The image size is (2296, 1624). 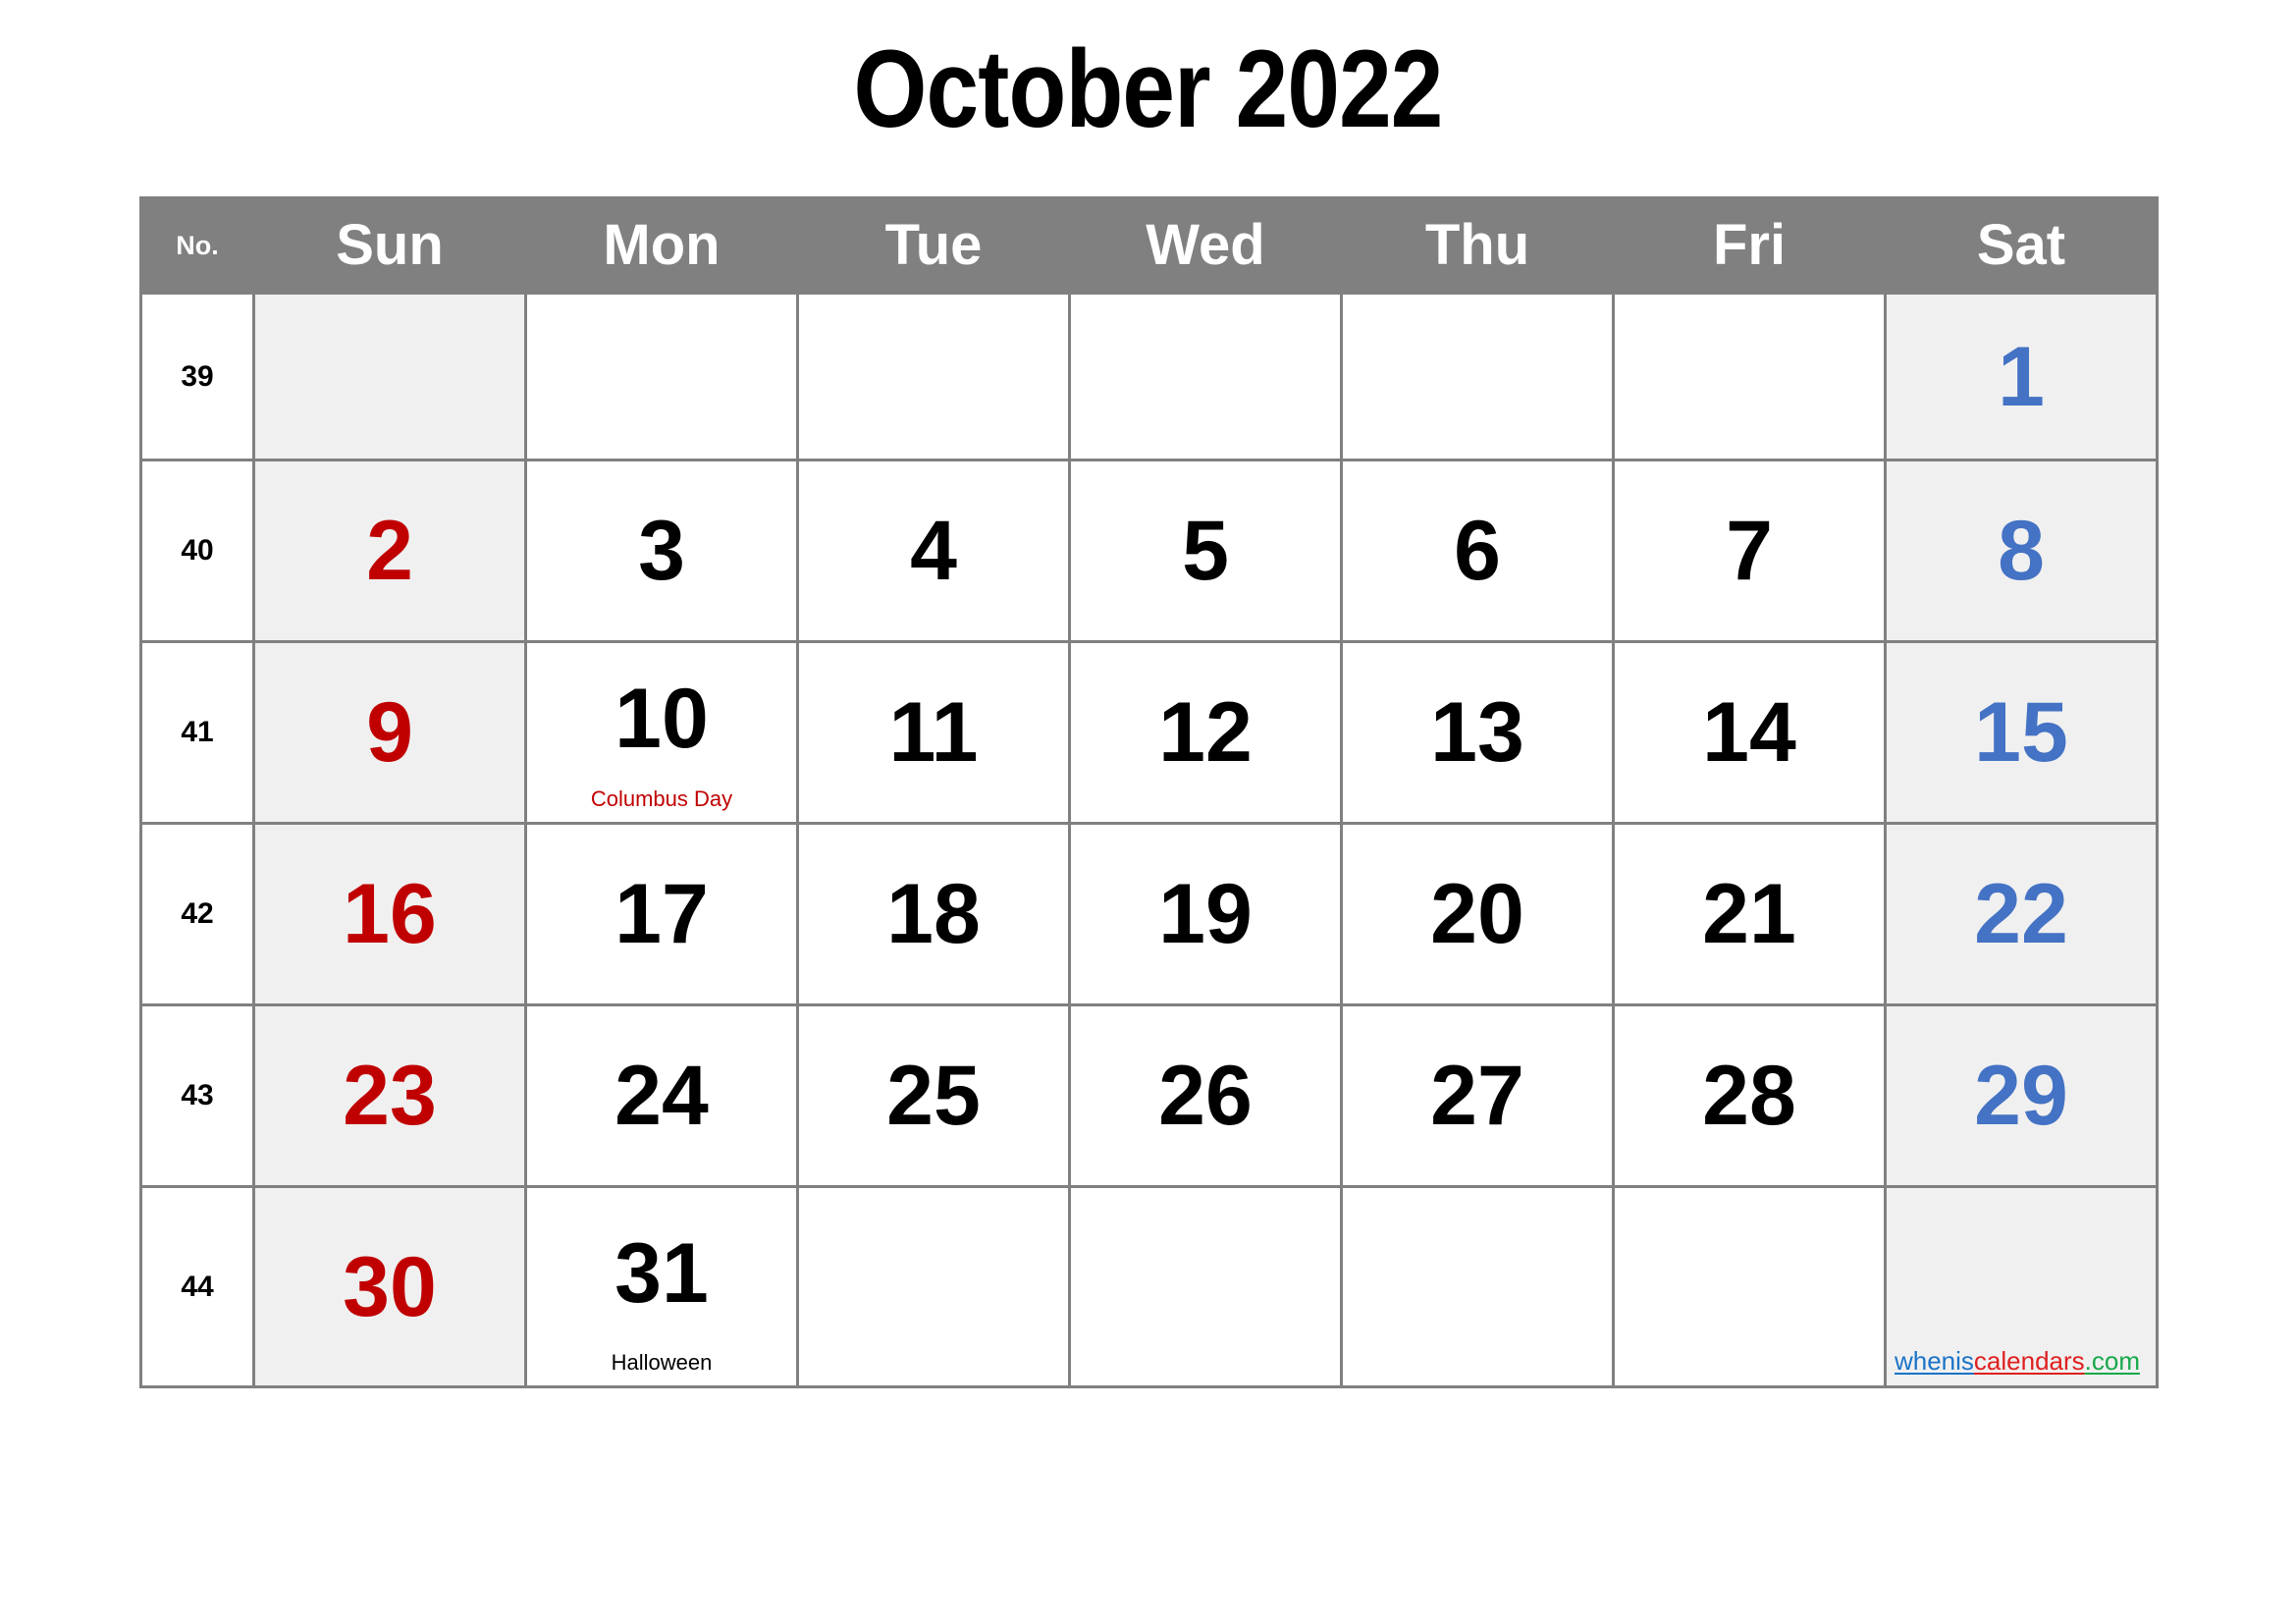 I want to click on day-number: 24, so click(x=661, y=1096).